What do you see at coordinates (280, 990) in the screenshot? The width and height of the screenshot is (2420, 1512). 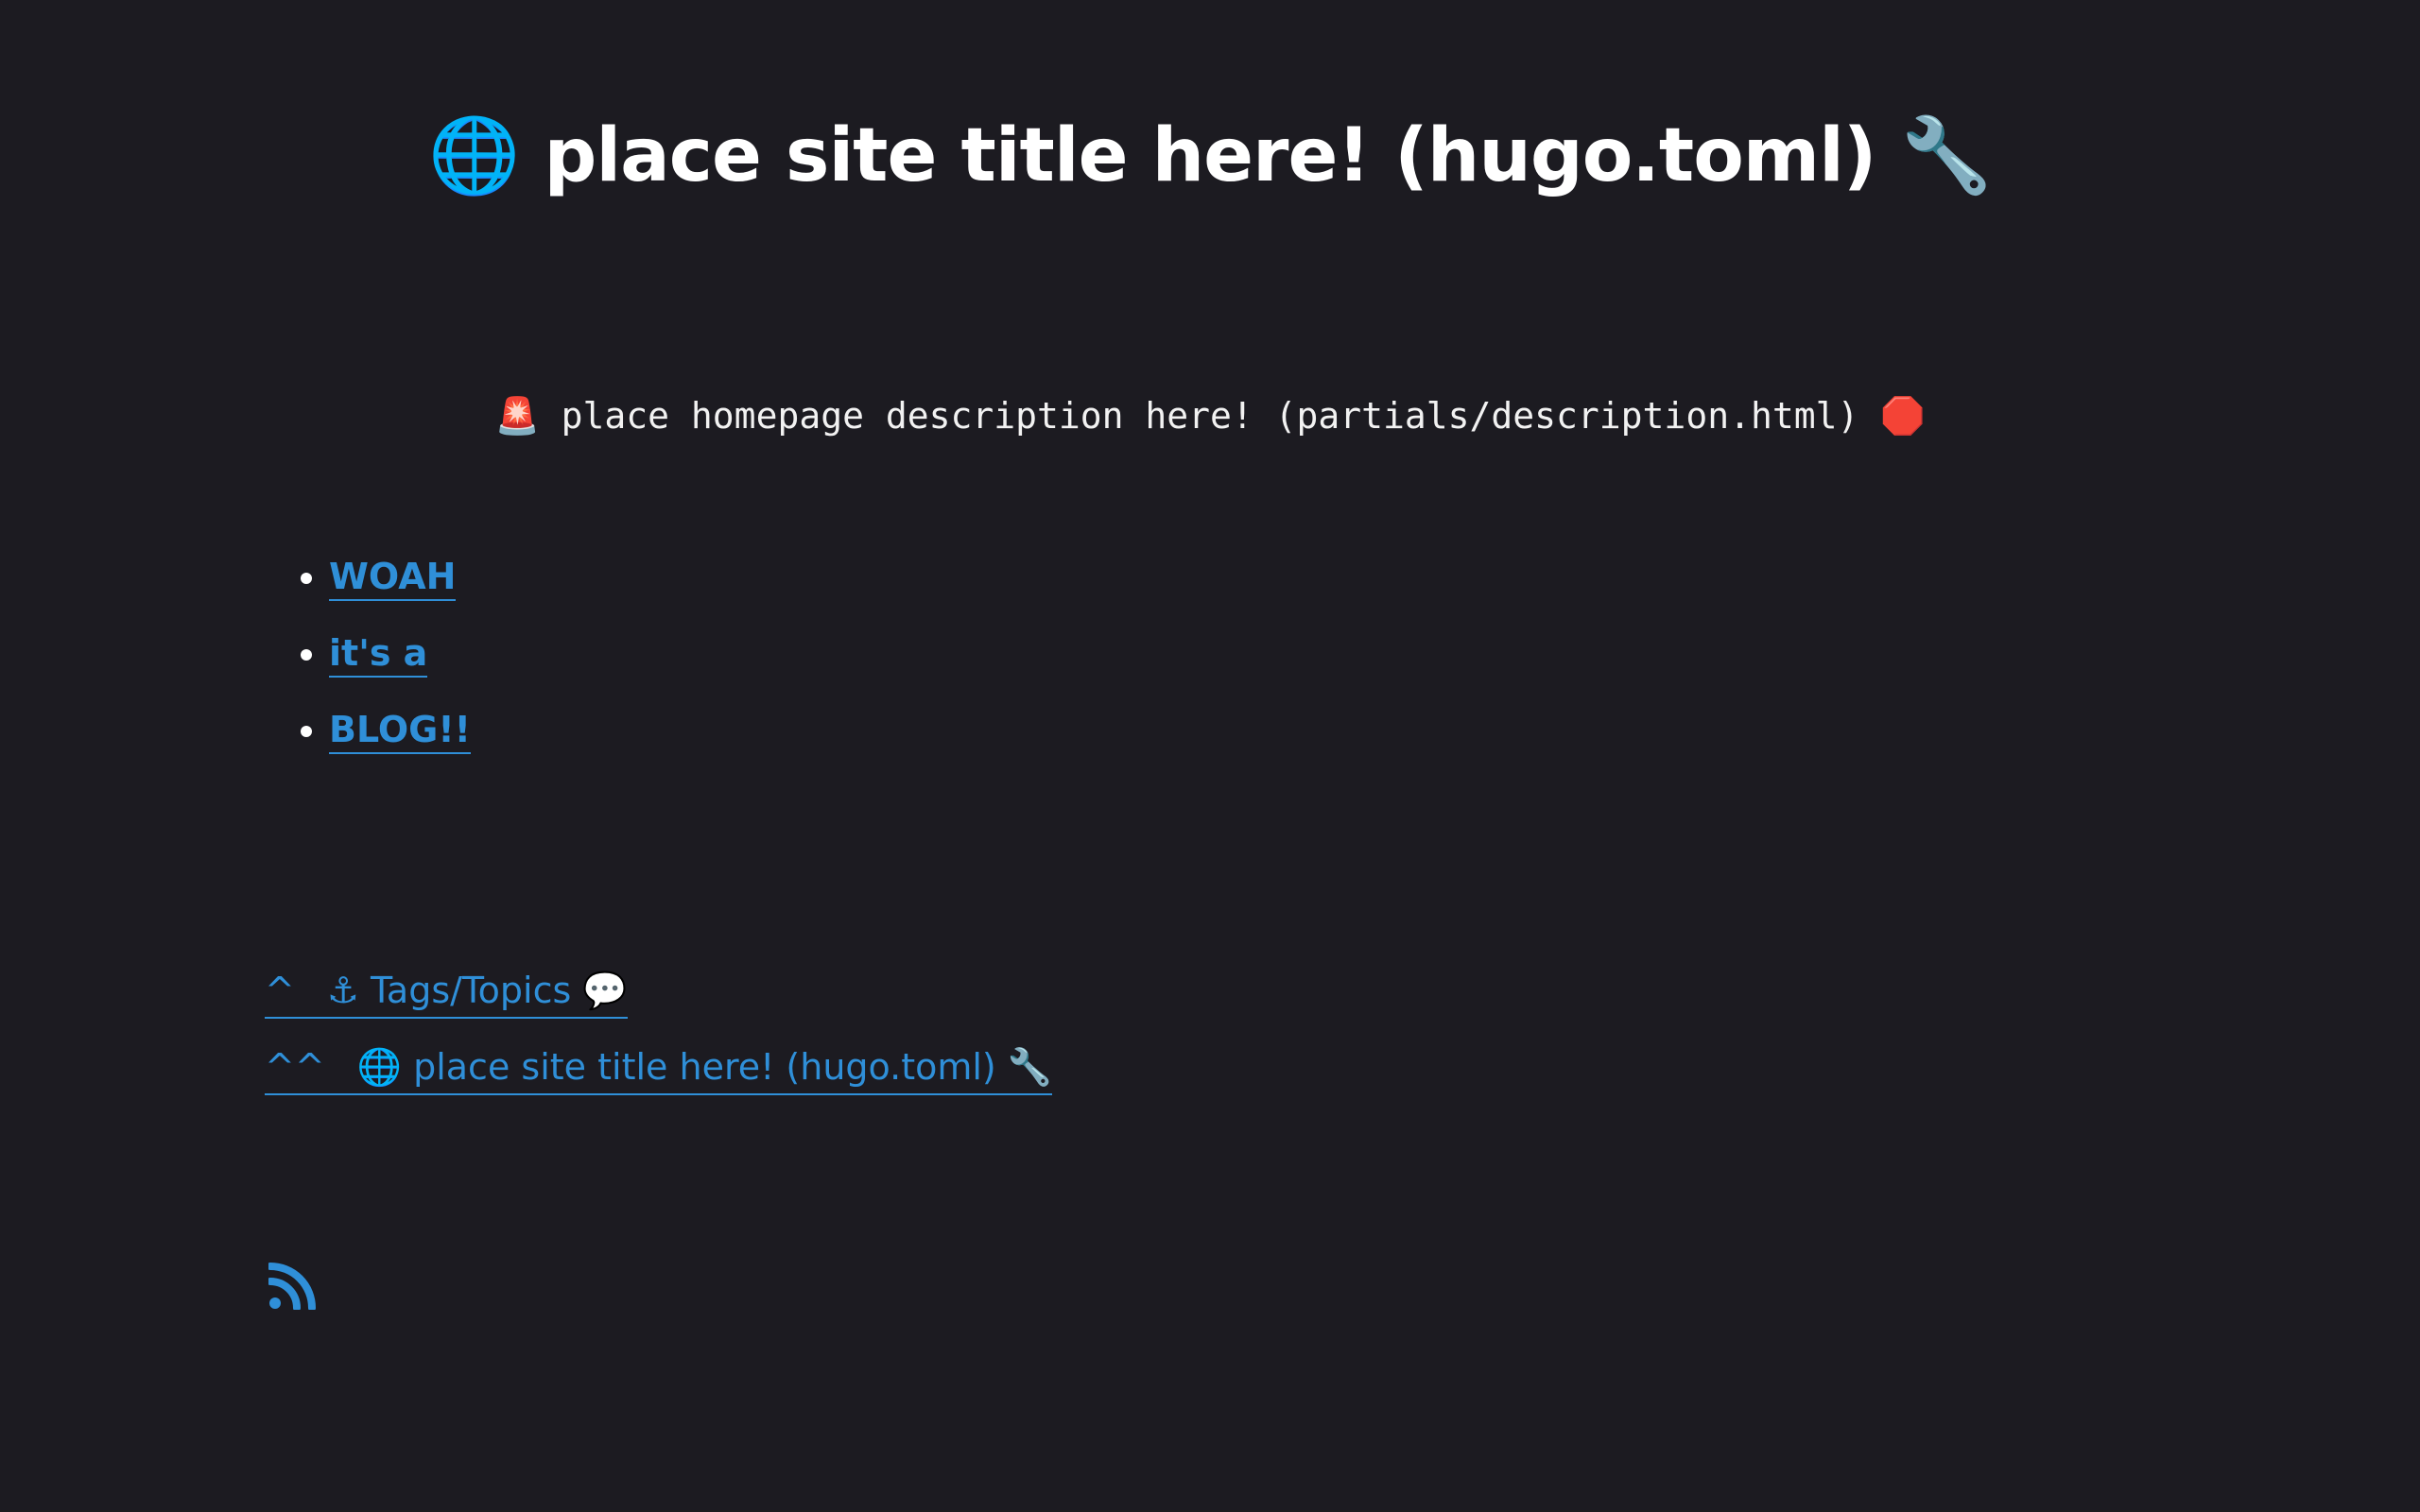 I see `caret-up: ^` at bounding box center [280, 990].